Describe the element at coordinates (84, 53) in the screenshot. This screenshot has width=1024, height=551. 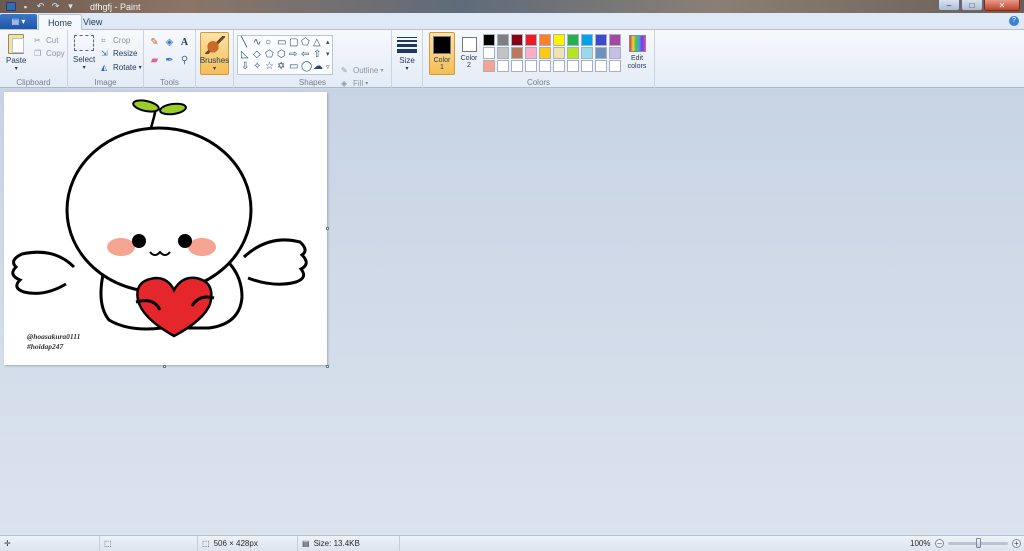
I see `select-button: Select ▾` at that location.